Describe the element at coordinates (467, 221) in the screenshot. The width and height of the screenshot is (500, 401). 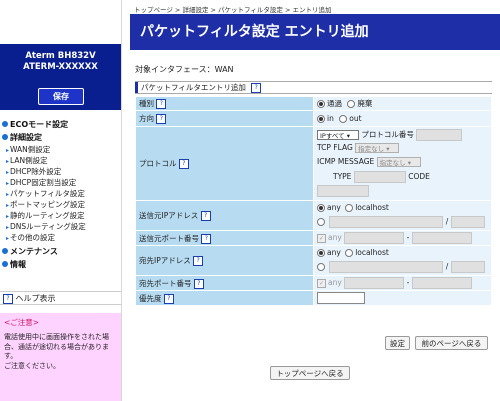
I see `src-ip-mask-input` at that location.